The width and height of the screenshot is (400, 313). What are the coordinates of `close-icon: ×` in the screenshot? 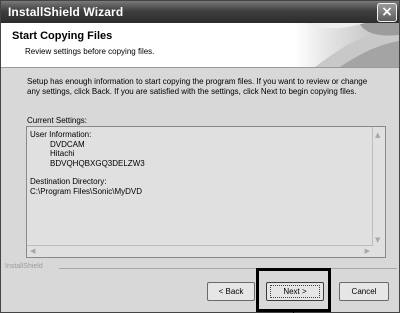 It's located at (387, 12).